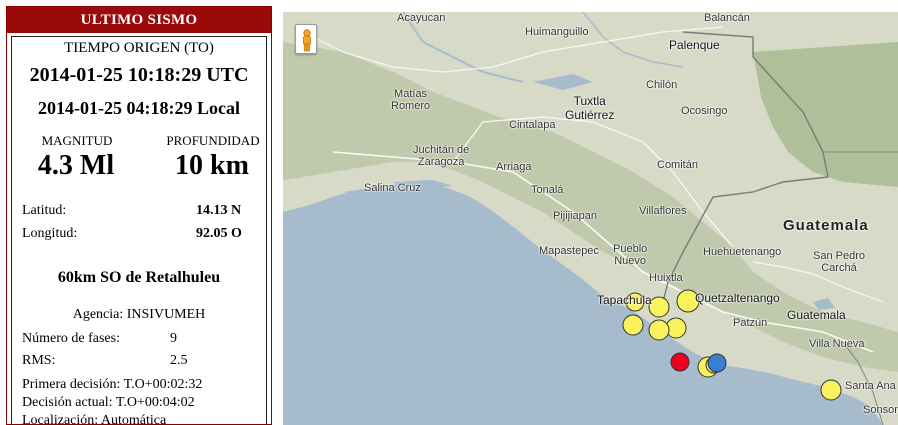 Image resolution: width=898 pixels, height=425 pixels. What do you see at coordinates (441, 156) in the screenshot?
I see `map-label-juchitan: Juchitán de Zaragoza` at bounding box center [441, 156].